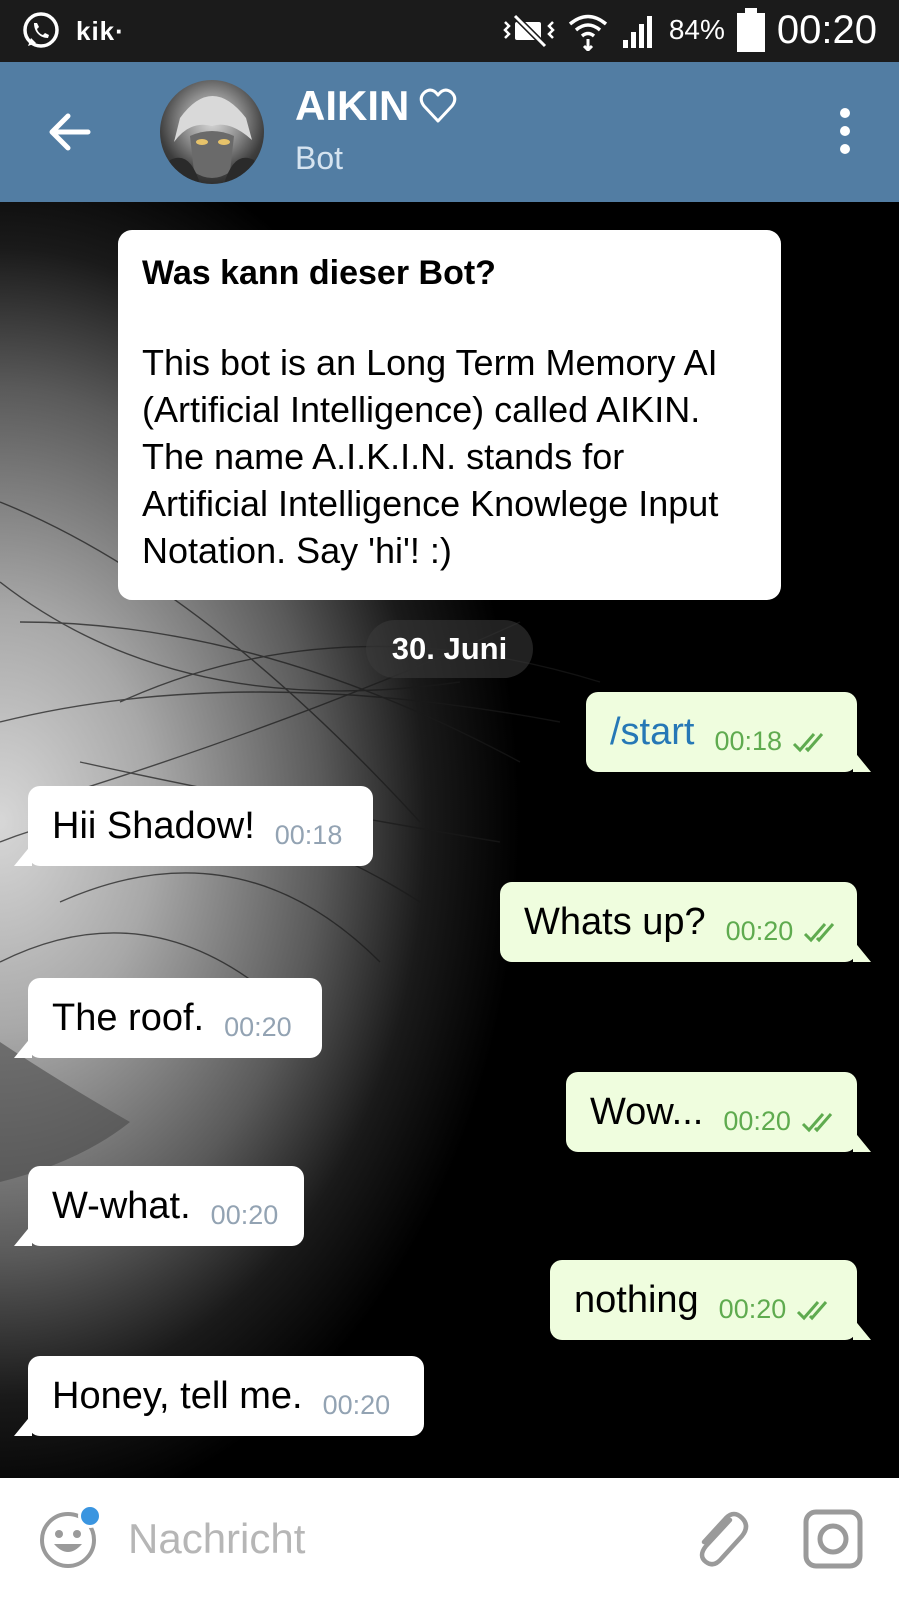 The width and height of the screenshot is (899, 1599). I want to click on whatsapp-icon, so click(41, 30).